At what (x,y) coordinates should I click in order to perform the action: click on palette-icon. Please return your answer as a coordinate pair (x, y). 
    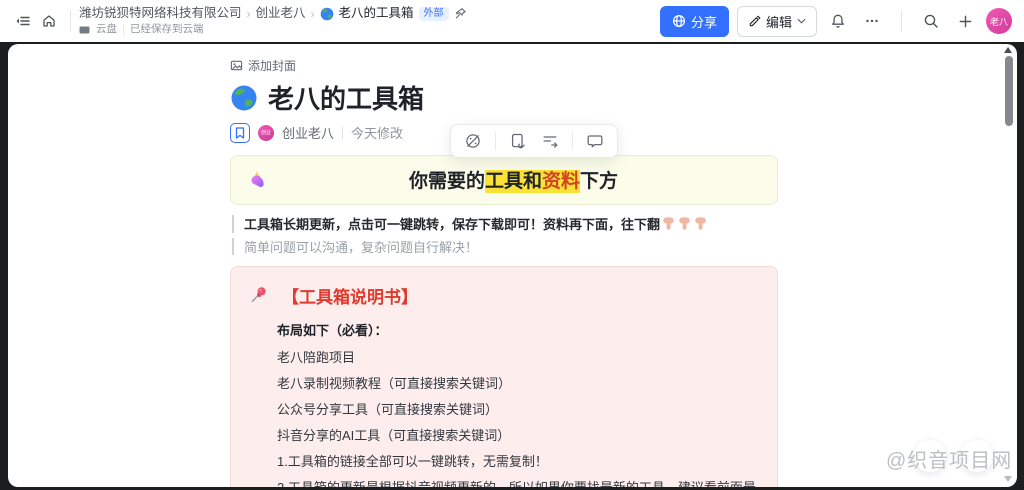
    Looking at the image, I should click on (473, 141).